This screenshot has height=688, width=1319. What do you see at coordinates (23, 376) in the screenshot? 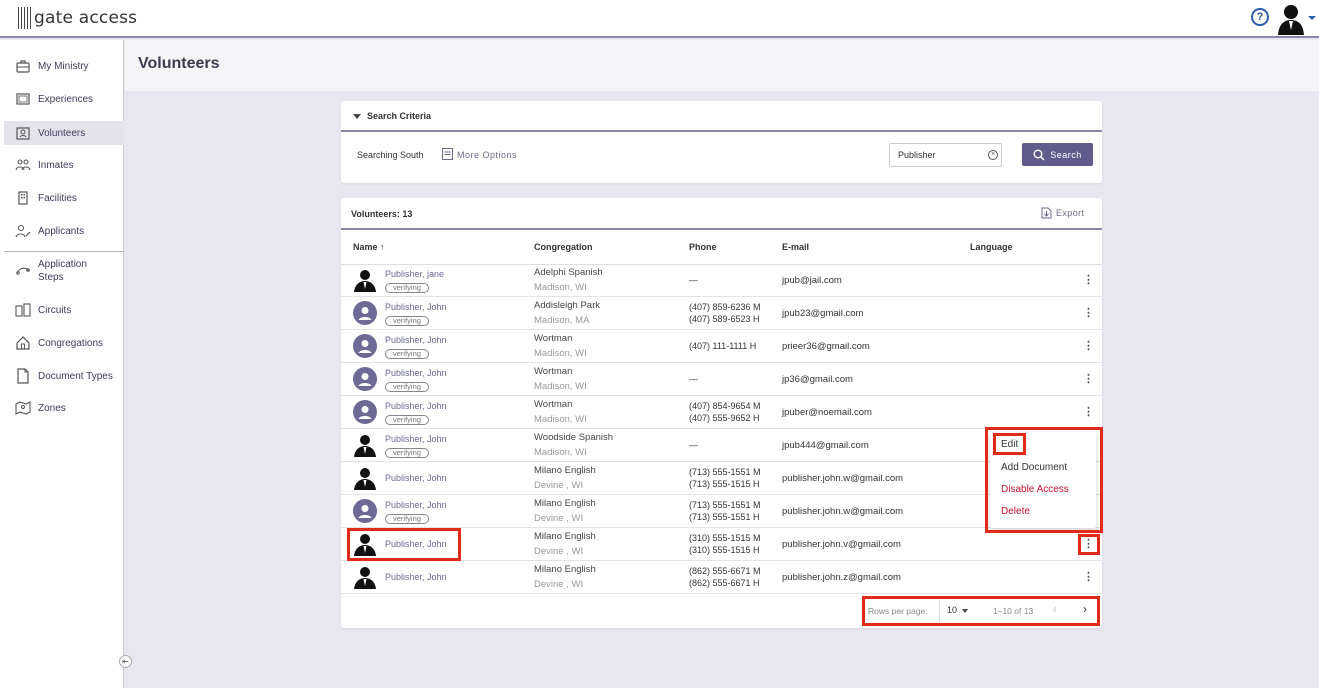
I see `document-icon` at bounding box center [23, 376].